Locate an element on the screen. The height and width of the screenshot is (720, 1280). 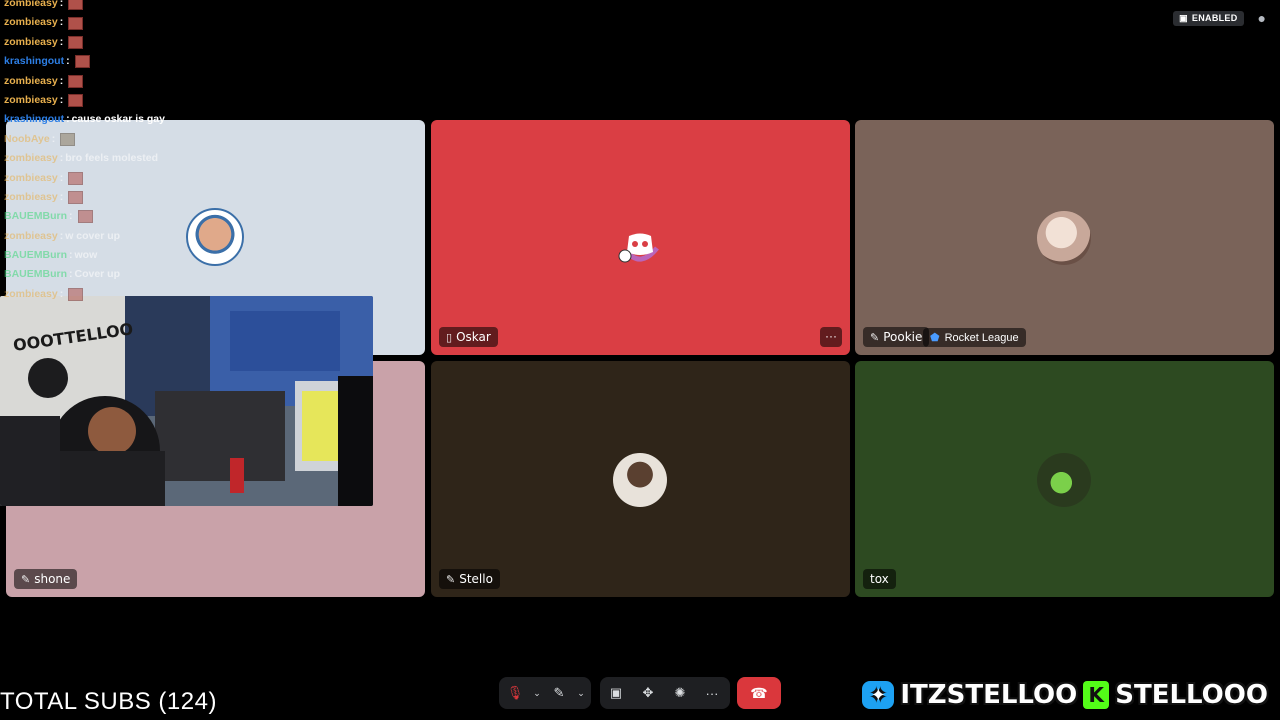
chat-text: bro feels molested is located at coordinates (111, 158).